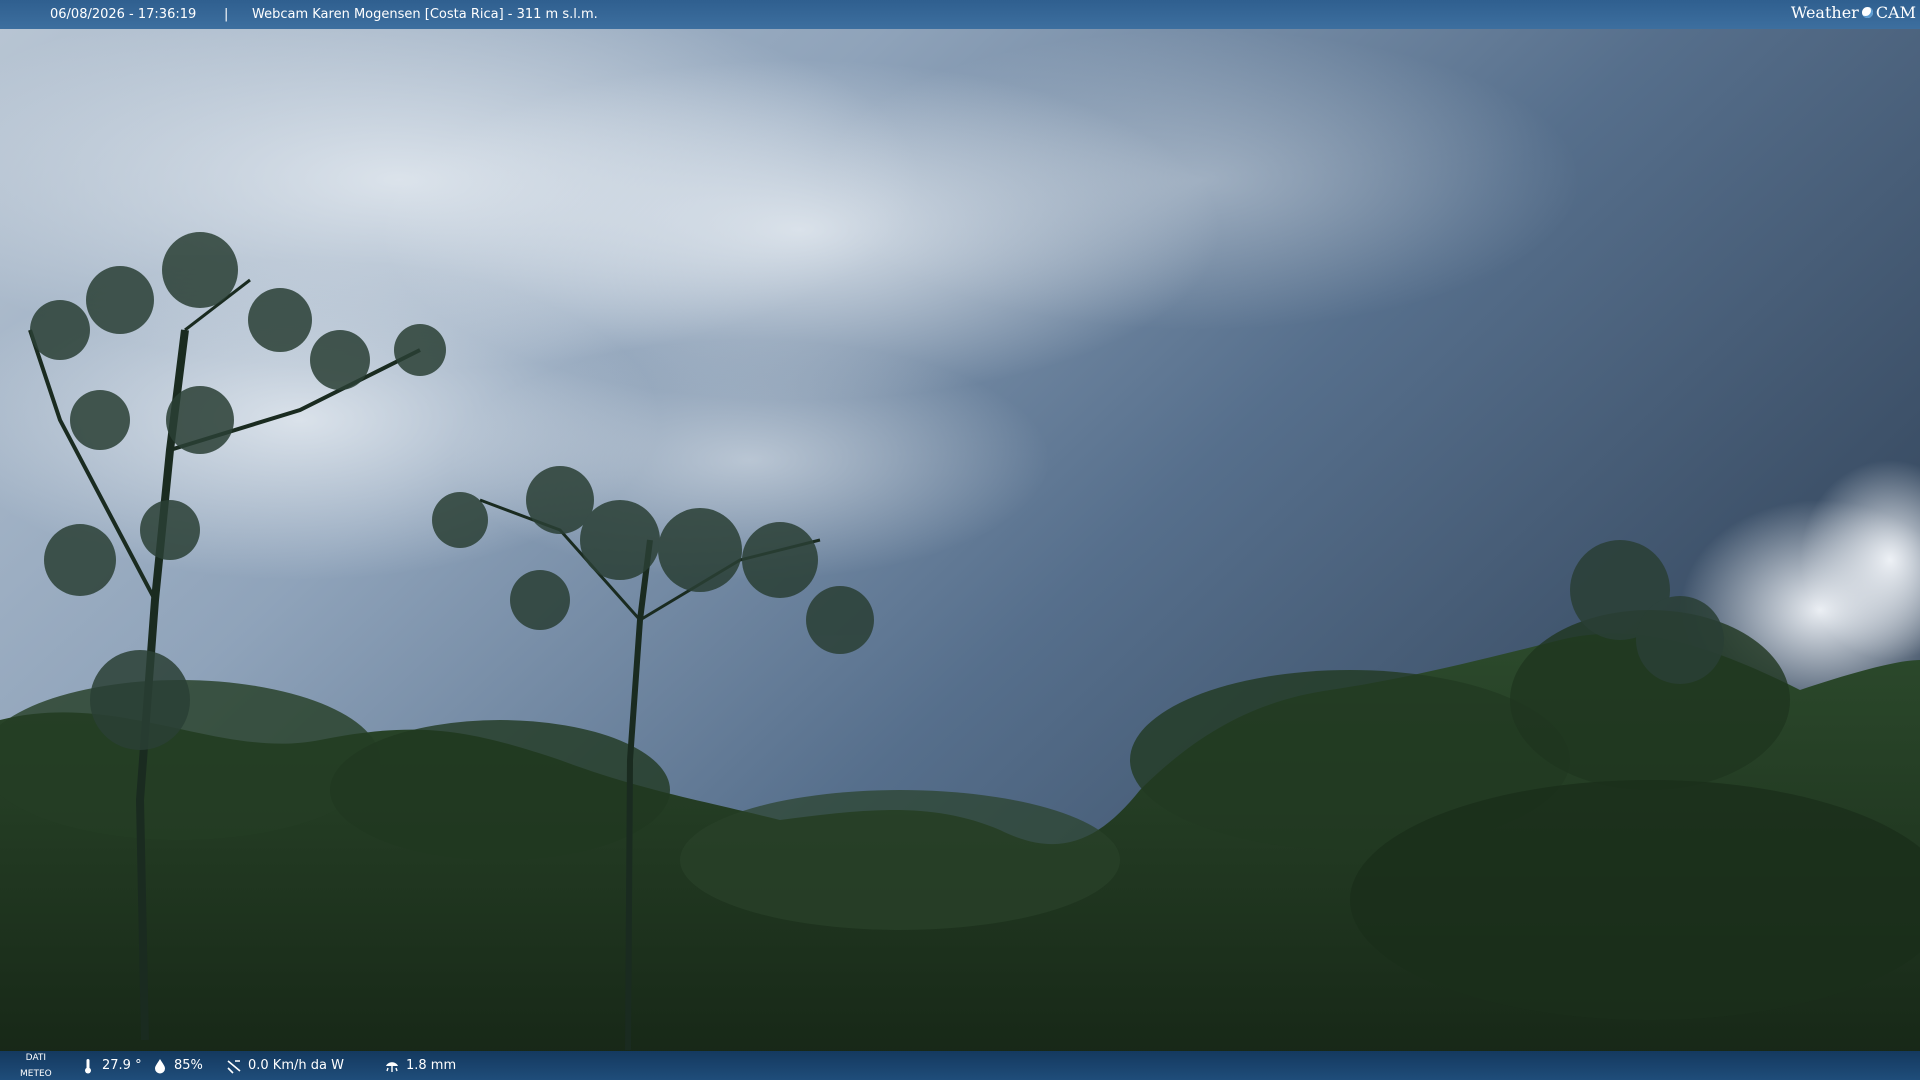 This screenshot has height=1080, width=1920. I want to click on label-line1: DATI, so click(36, 1057).